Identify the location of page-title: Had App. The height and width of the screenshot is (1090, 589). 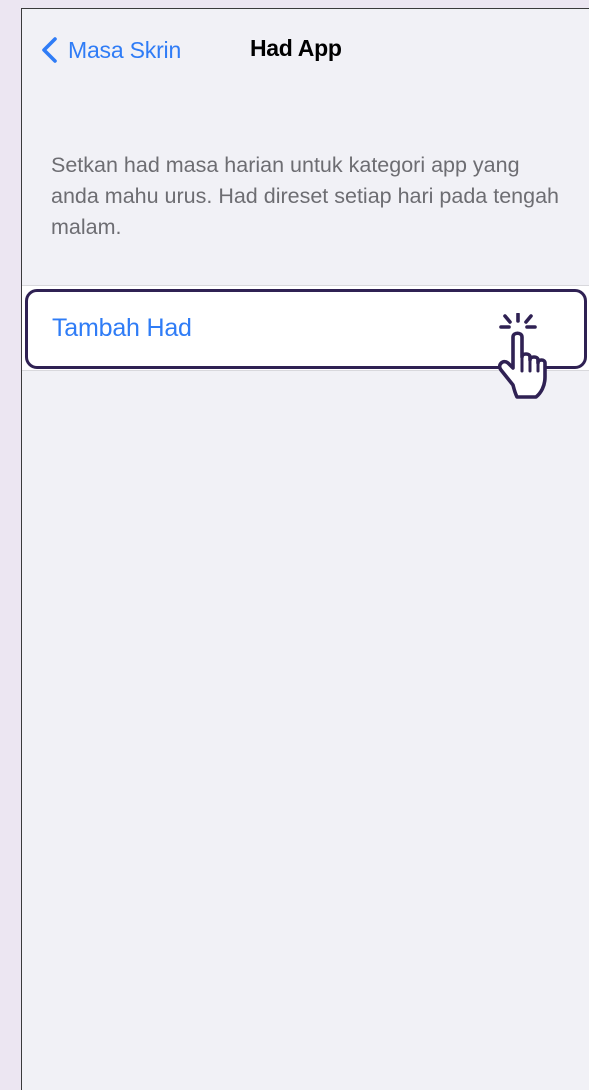
(296, 48).